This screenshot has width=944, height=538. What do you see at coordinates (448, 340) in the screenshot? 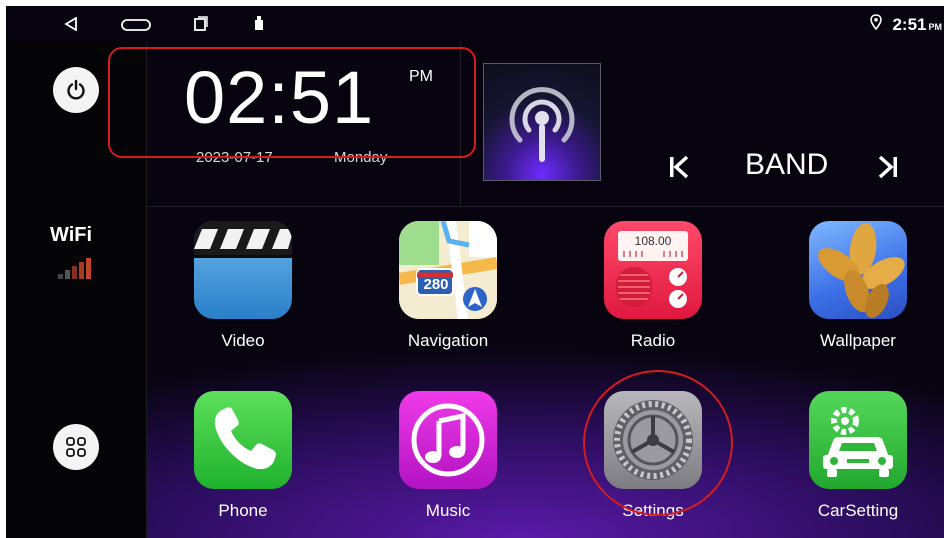
I see `app-label: Navigation` at bounding box center [448, 340].